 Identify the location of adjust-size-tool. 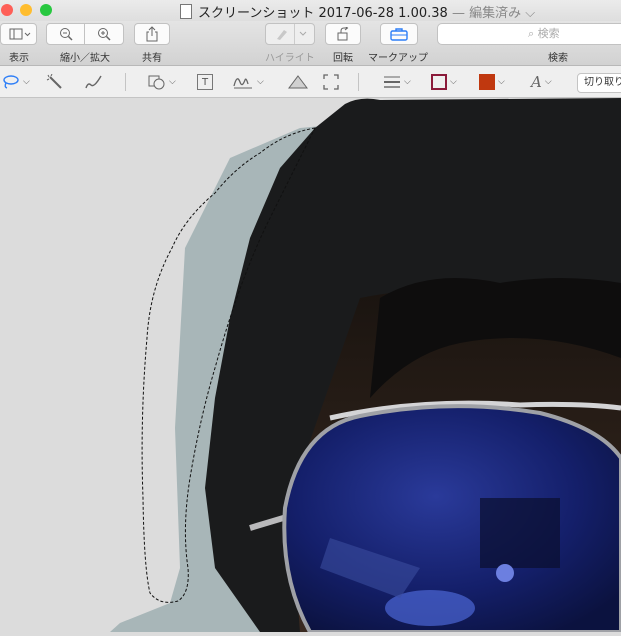
(331, 82).